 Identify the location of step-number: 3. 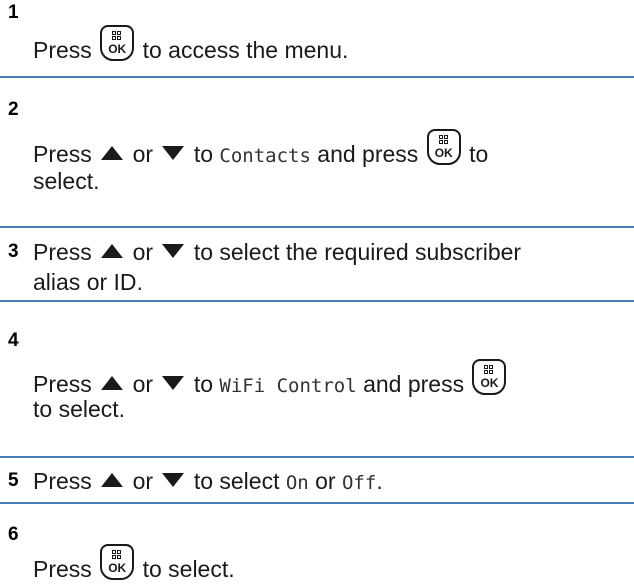
(13, 251).